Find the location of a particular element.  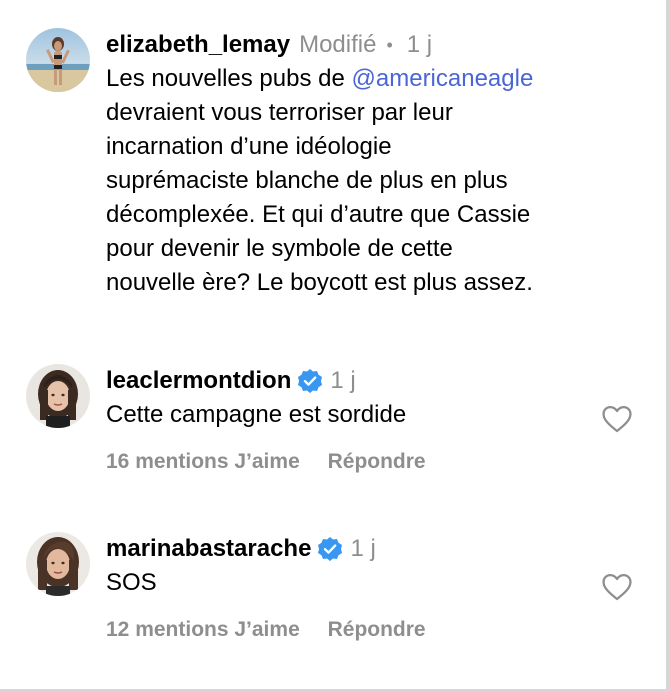

mention-link: @americaneagle is located at coordinates (443, 78).